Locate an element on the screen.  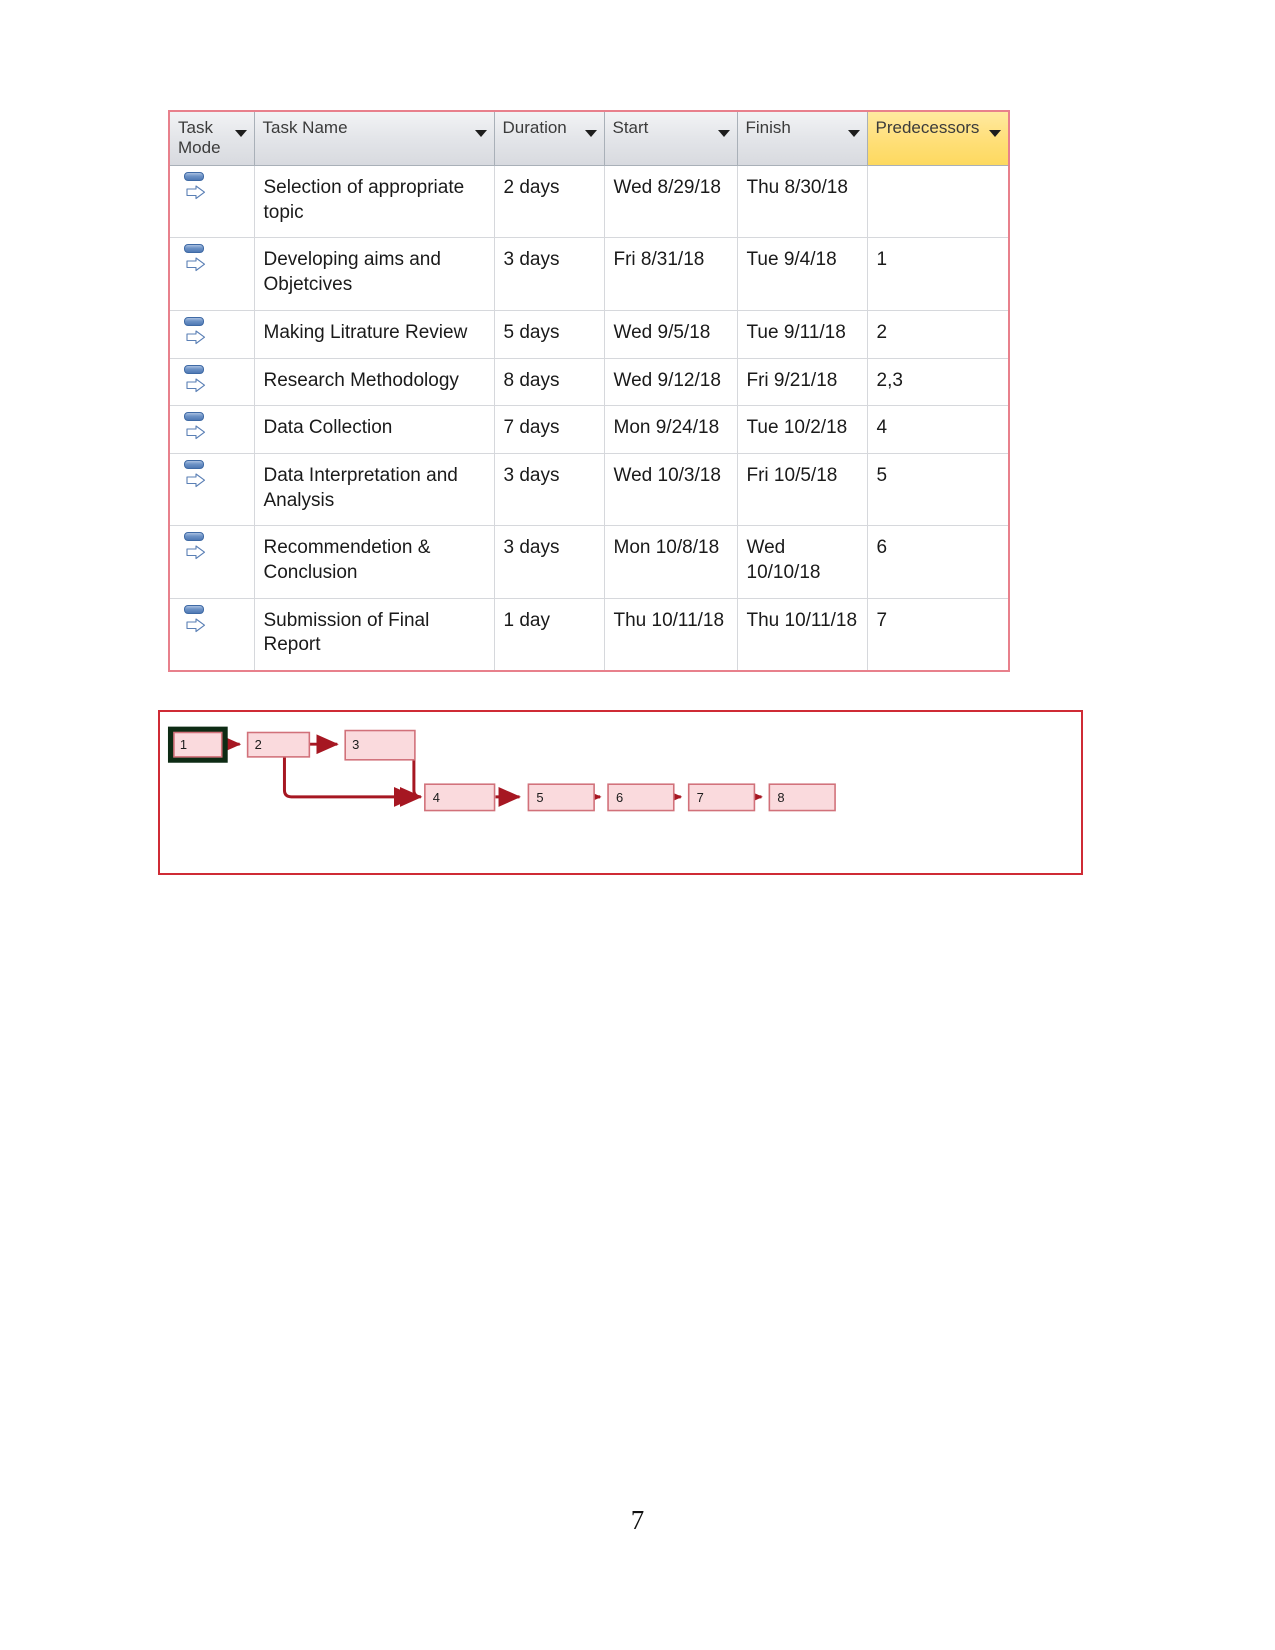
column-header-start: Start is located at coordinates (671, 139).